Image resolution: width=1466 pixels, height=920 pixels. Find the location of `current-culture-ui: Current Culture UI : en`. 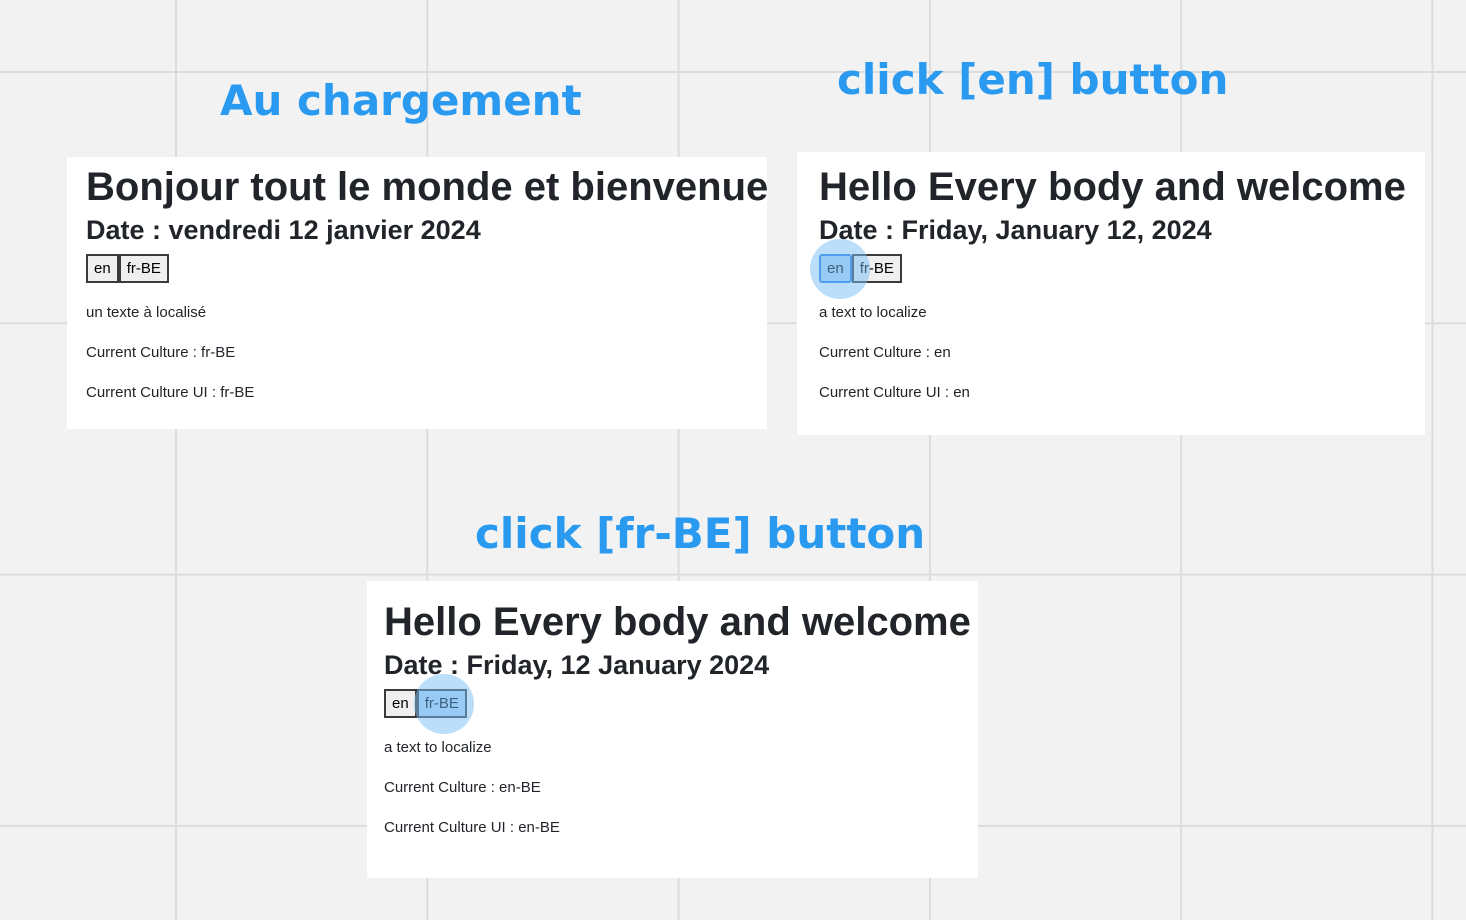

current-culture-ui: Current Culture UI : en is located at coordinates (894, 392).